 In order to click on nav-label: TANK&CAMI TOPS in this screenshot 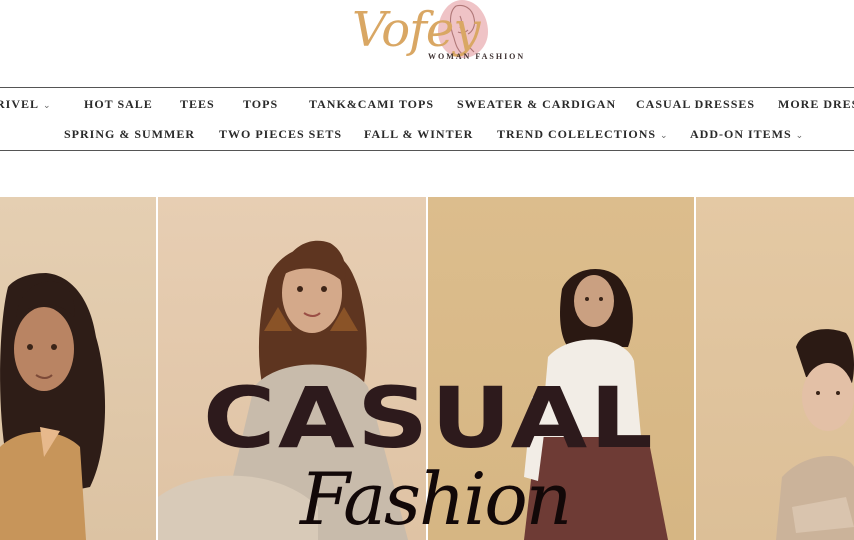, I will do `click(372, 104)`.